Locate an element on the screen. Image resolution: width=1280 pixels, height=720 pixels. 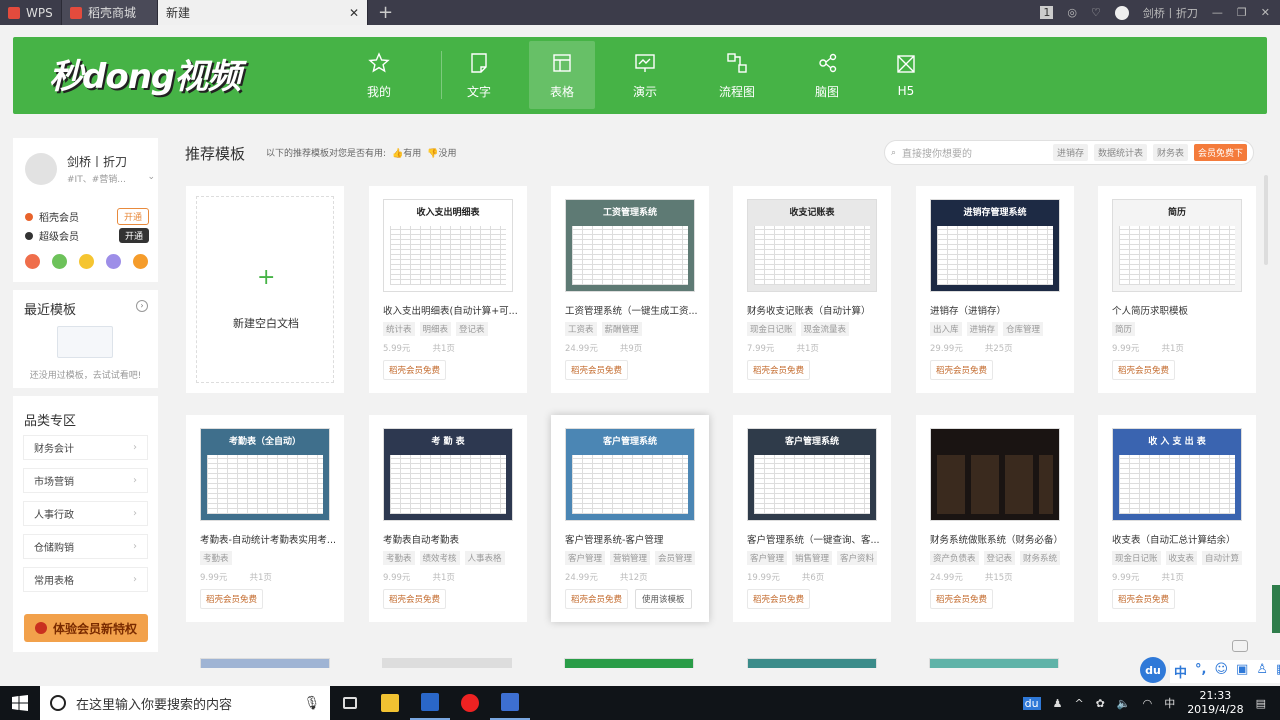
template-tag: 现金流量表 is located at coordinates (825, 329).